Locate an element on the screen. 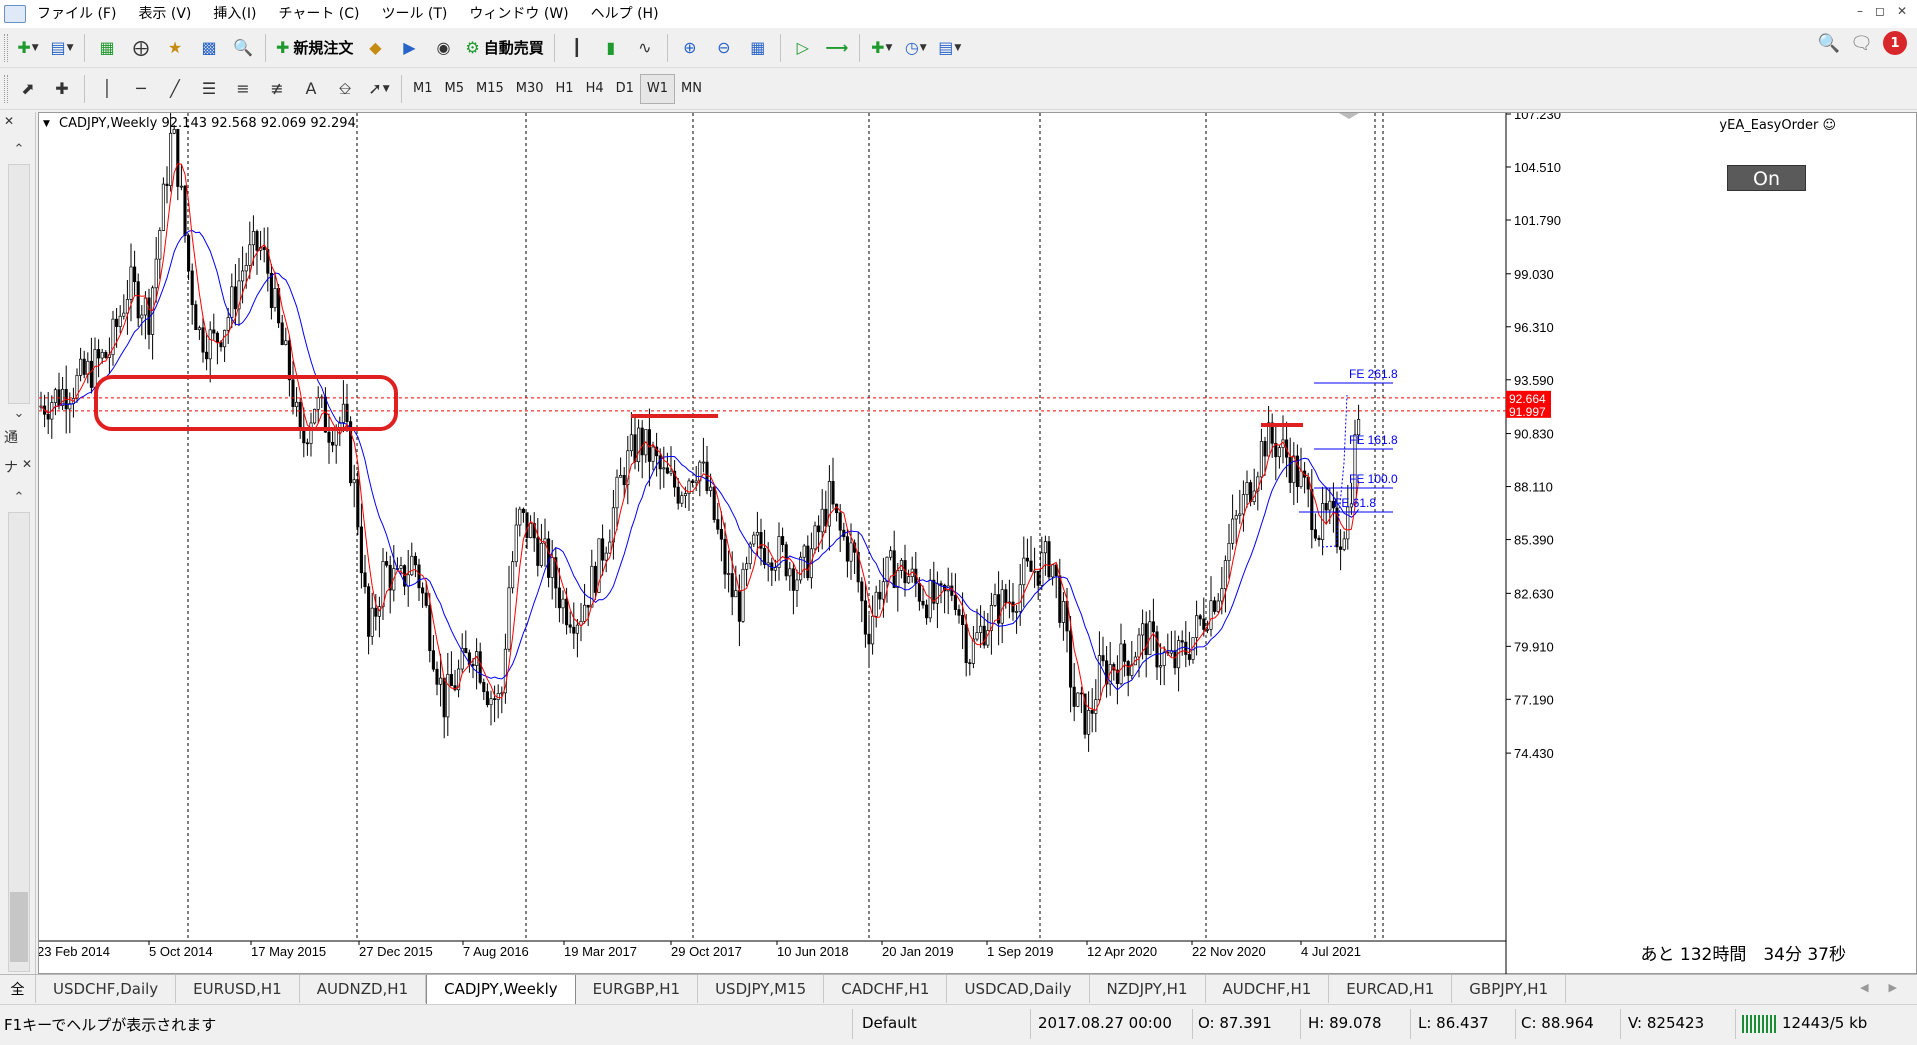 Image resolution: width=1917 pixels, height=1045 pixels. horizontal-line-button: ─ is located at coordinates (141, 89).